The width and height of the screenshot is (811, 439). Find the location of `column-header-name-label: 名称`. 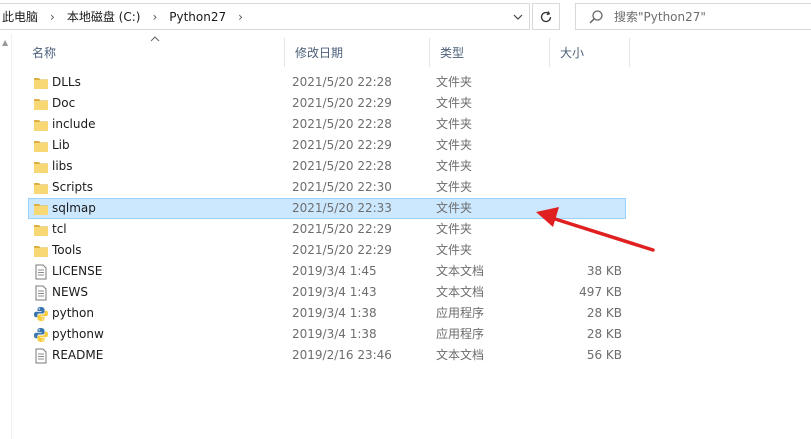

column-header-name-label: 名称 is located at coordinates (44, 53).